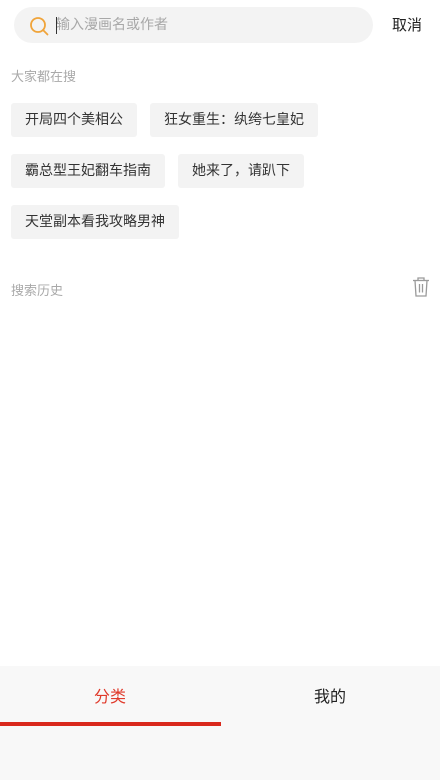 The width and height of the screenshot is (440, 780). What do you see at coordinates (330, 697) in the screenshot?
I see `tab-mine: 我的` at bounding box center [330, 697].